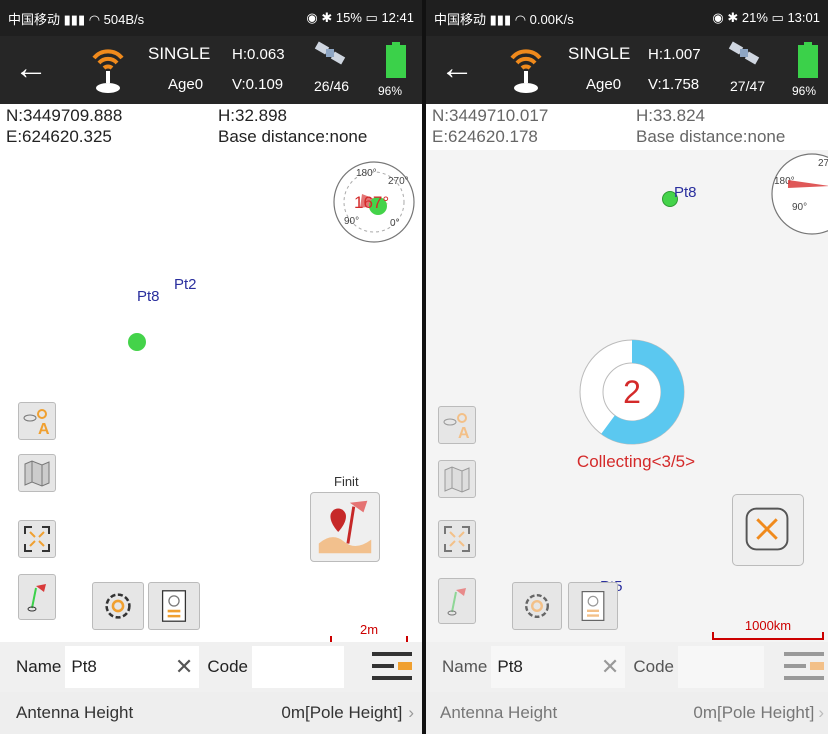 The image size is (828, 734). Describe the element at coordinates (185, 284) in the screenshot. I see `point-label-pt2: Pt2` at that location.